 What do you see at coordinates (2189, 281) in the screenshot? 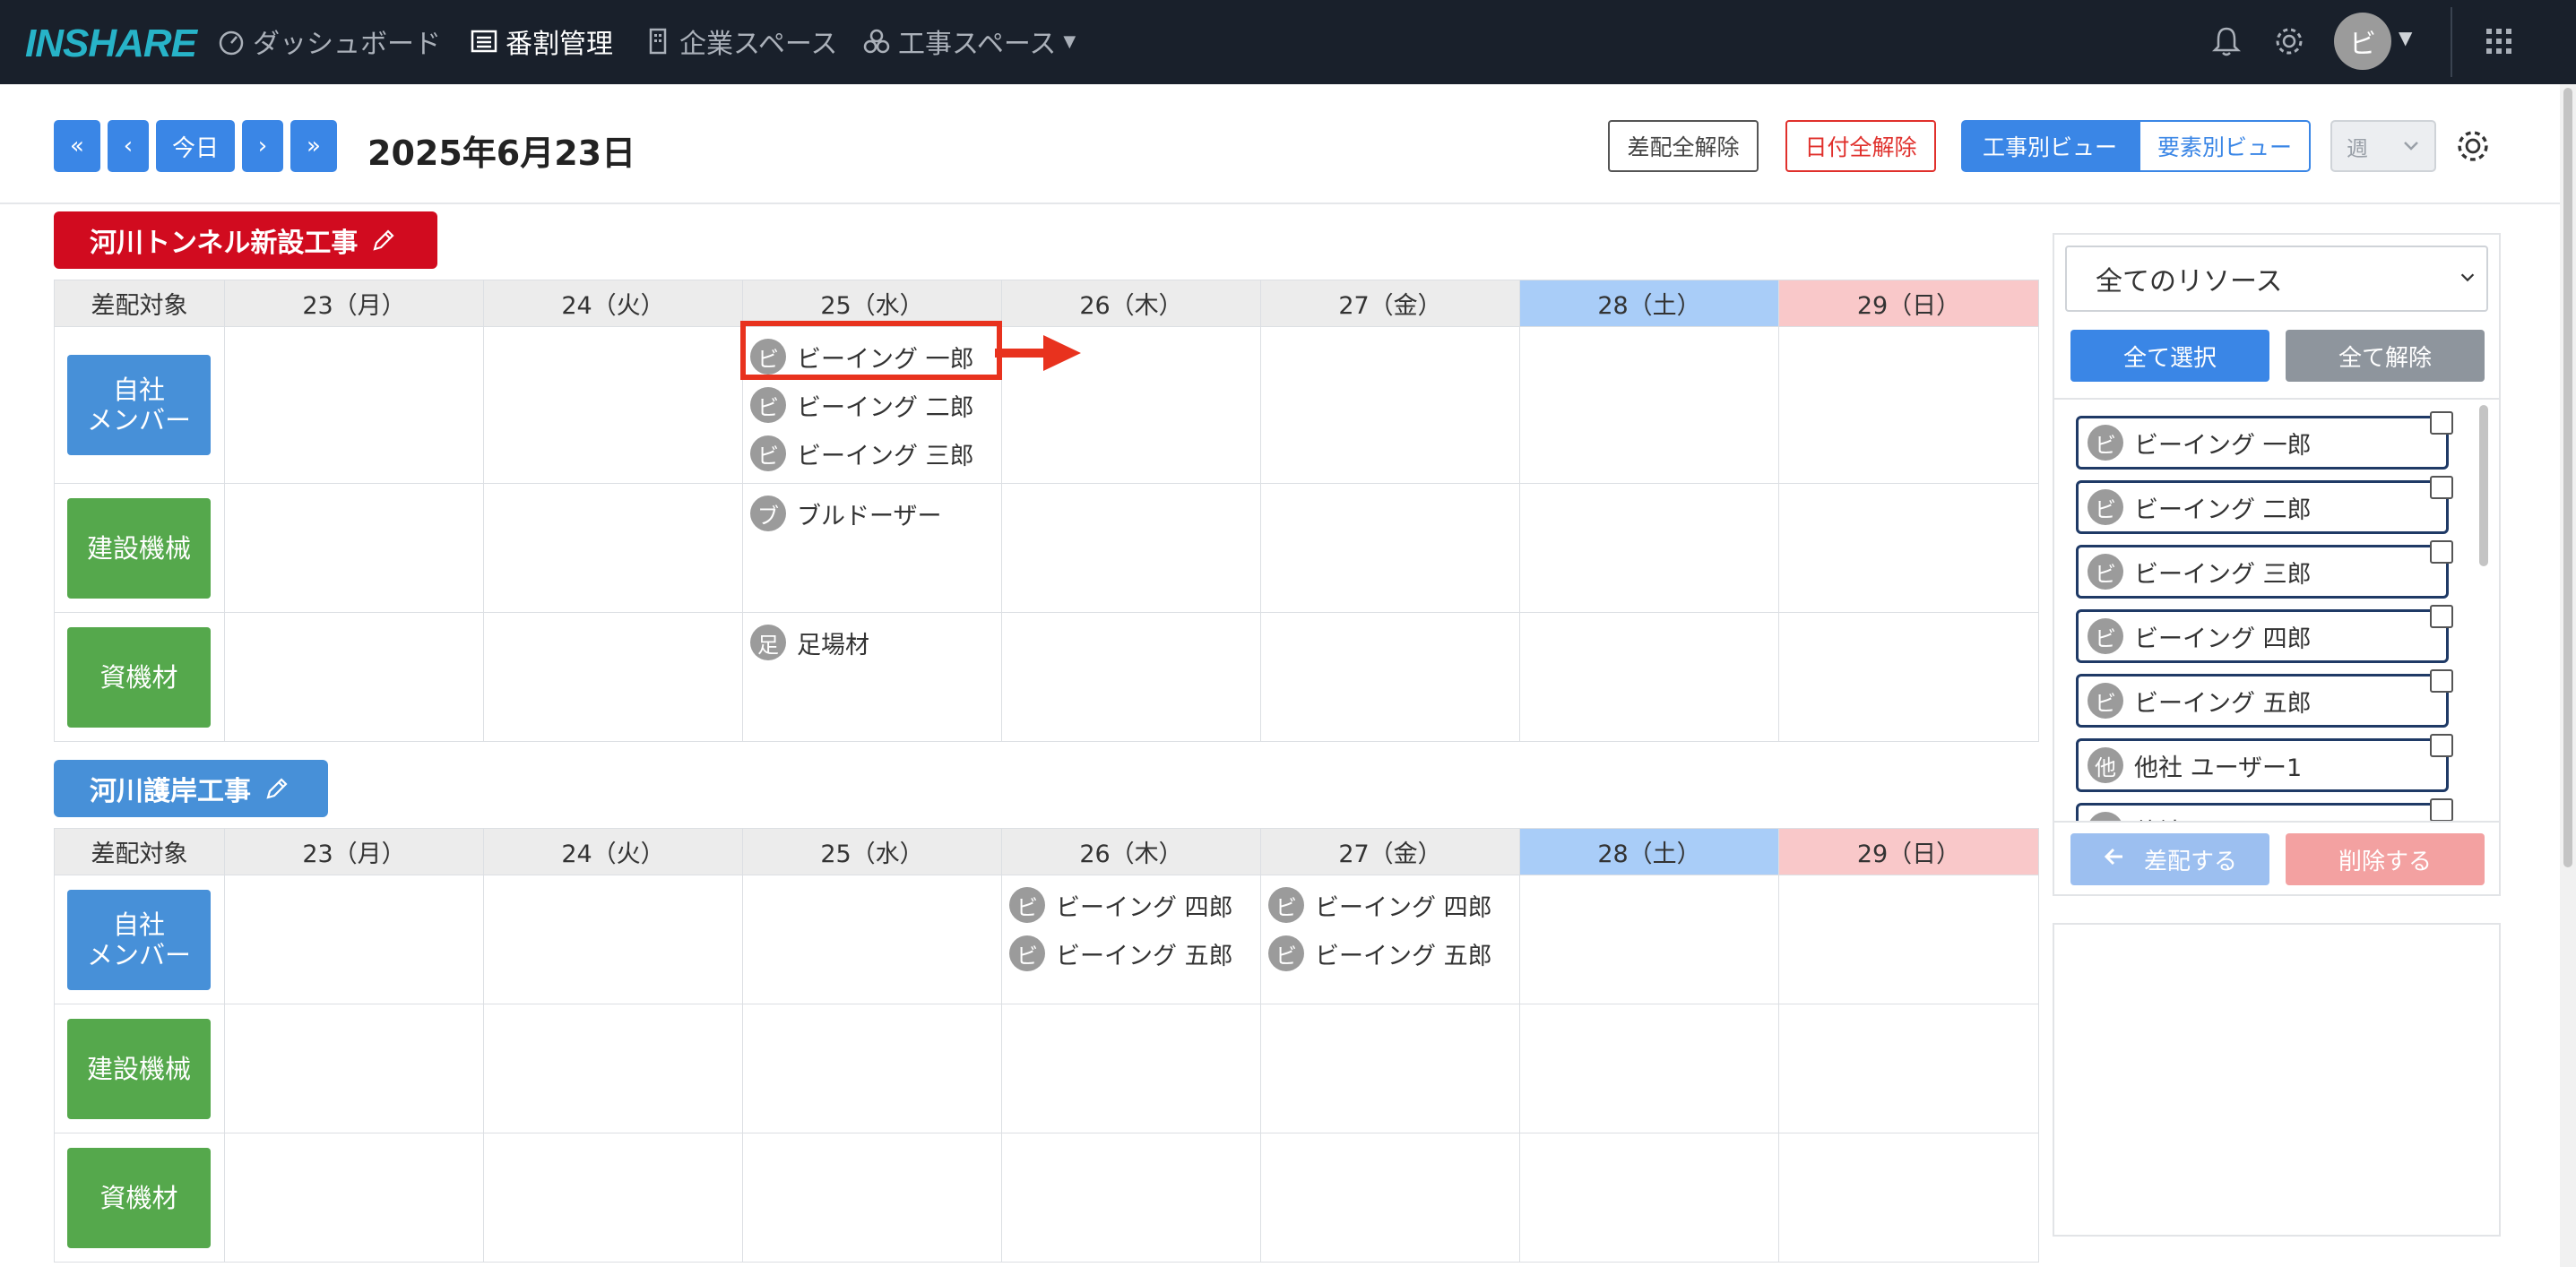
I see `resource-filter-value: 全てのリソース` at bounding box center [2189, 281].